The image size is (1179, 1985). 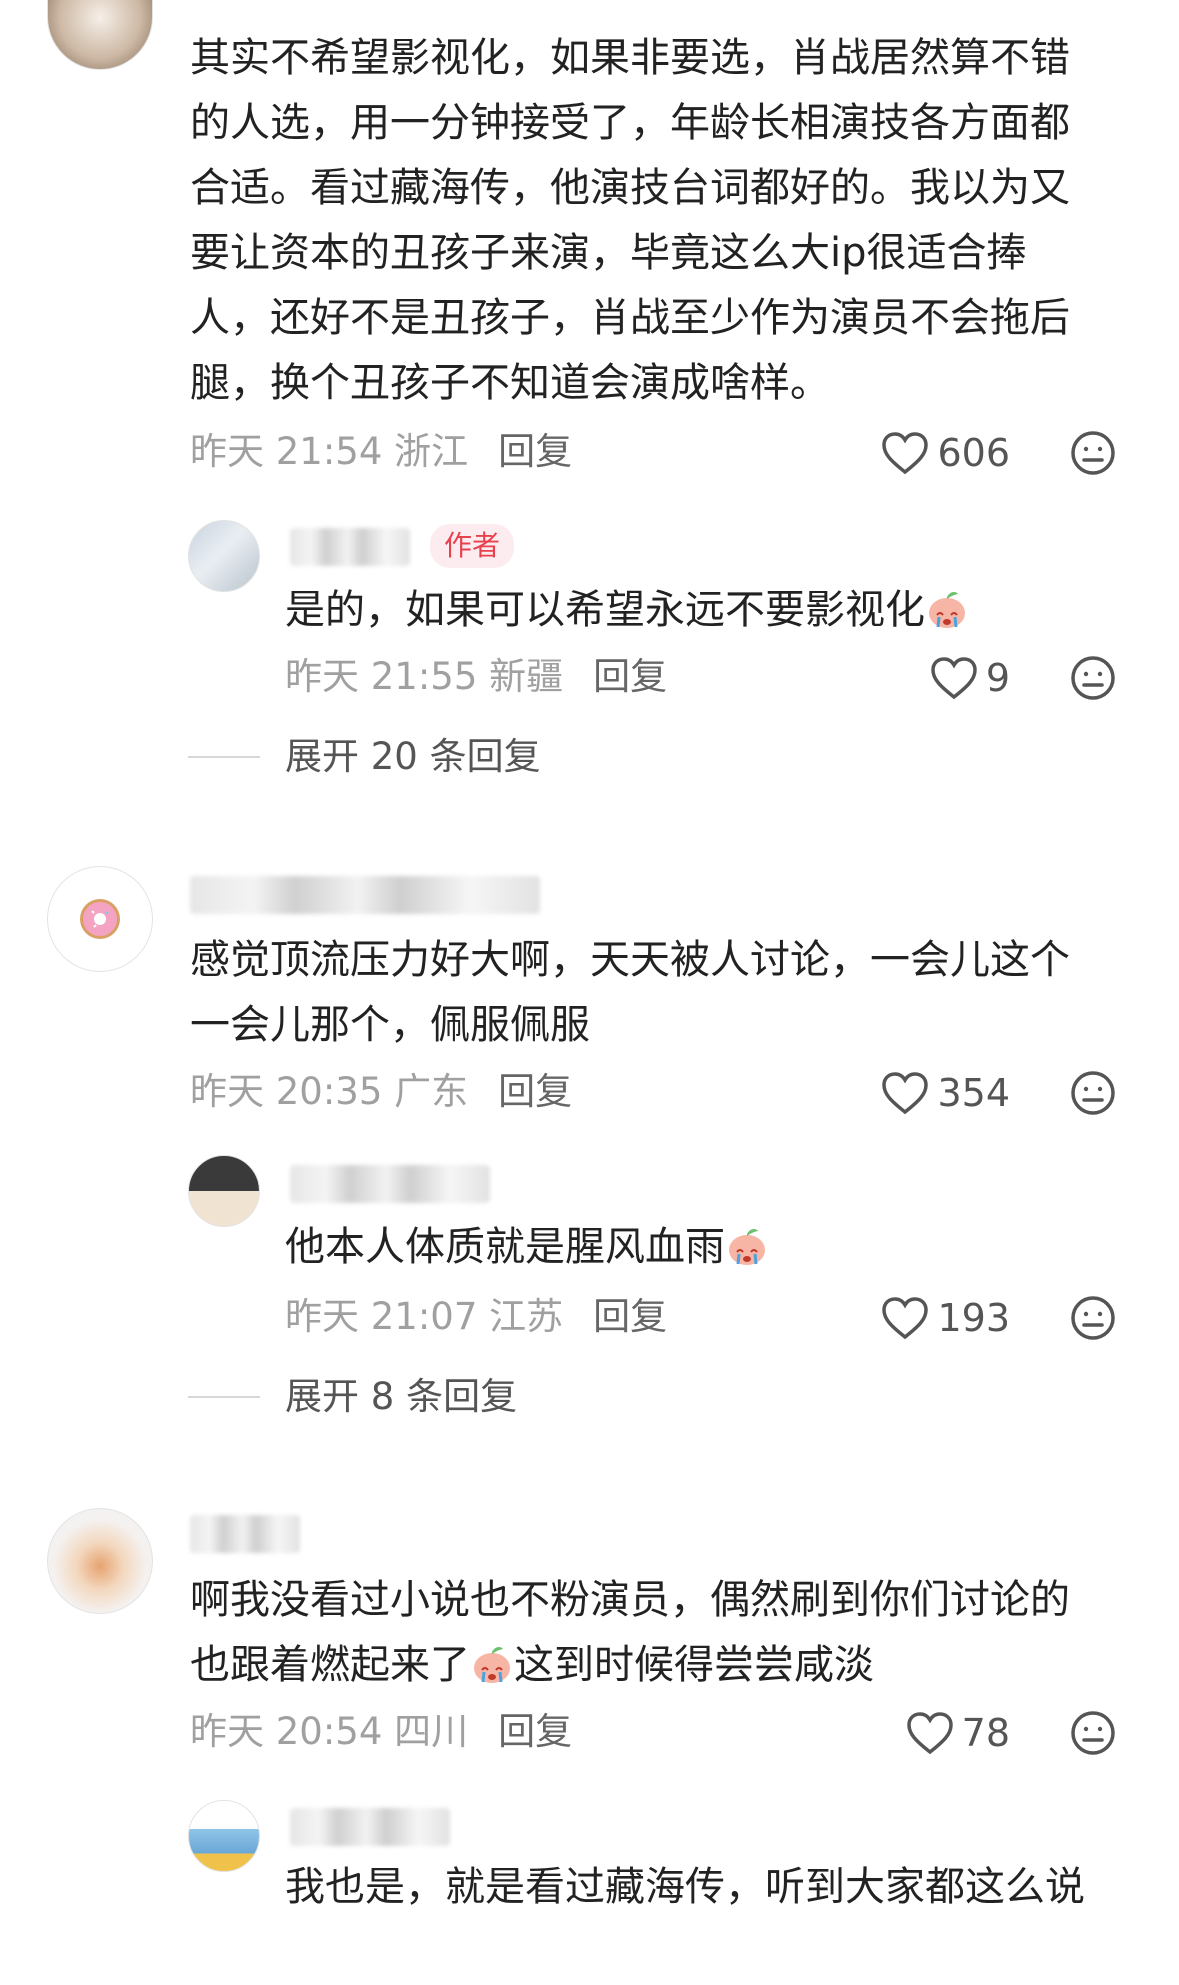 What do you see at coordinates (973, 1318) in the screenshot?
I see `like-count: 193` at bounding box center [973, 1318].